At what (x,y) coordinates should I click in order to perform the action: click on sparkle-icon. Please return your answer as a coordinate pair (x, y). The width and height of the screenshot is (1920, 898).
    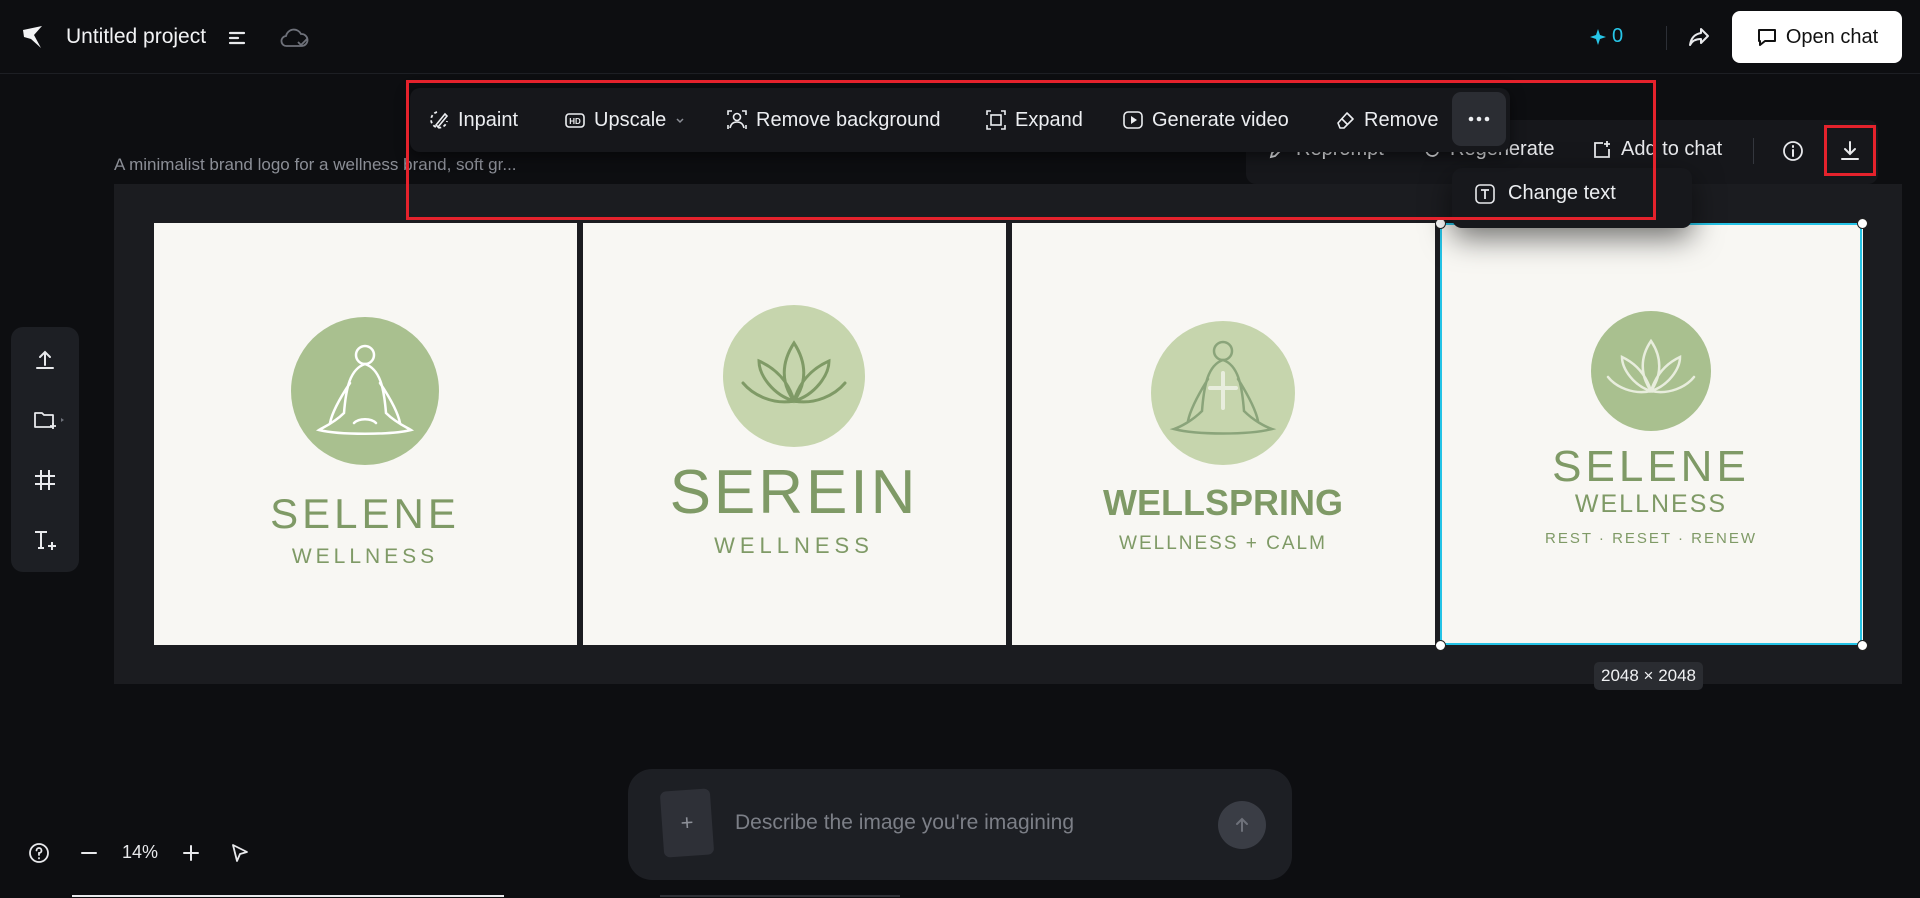
    Looking at the image, I should click on (1598, 36).